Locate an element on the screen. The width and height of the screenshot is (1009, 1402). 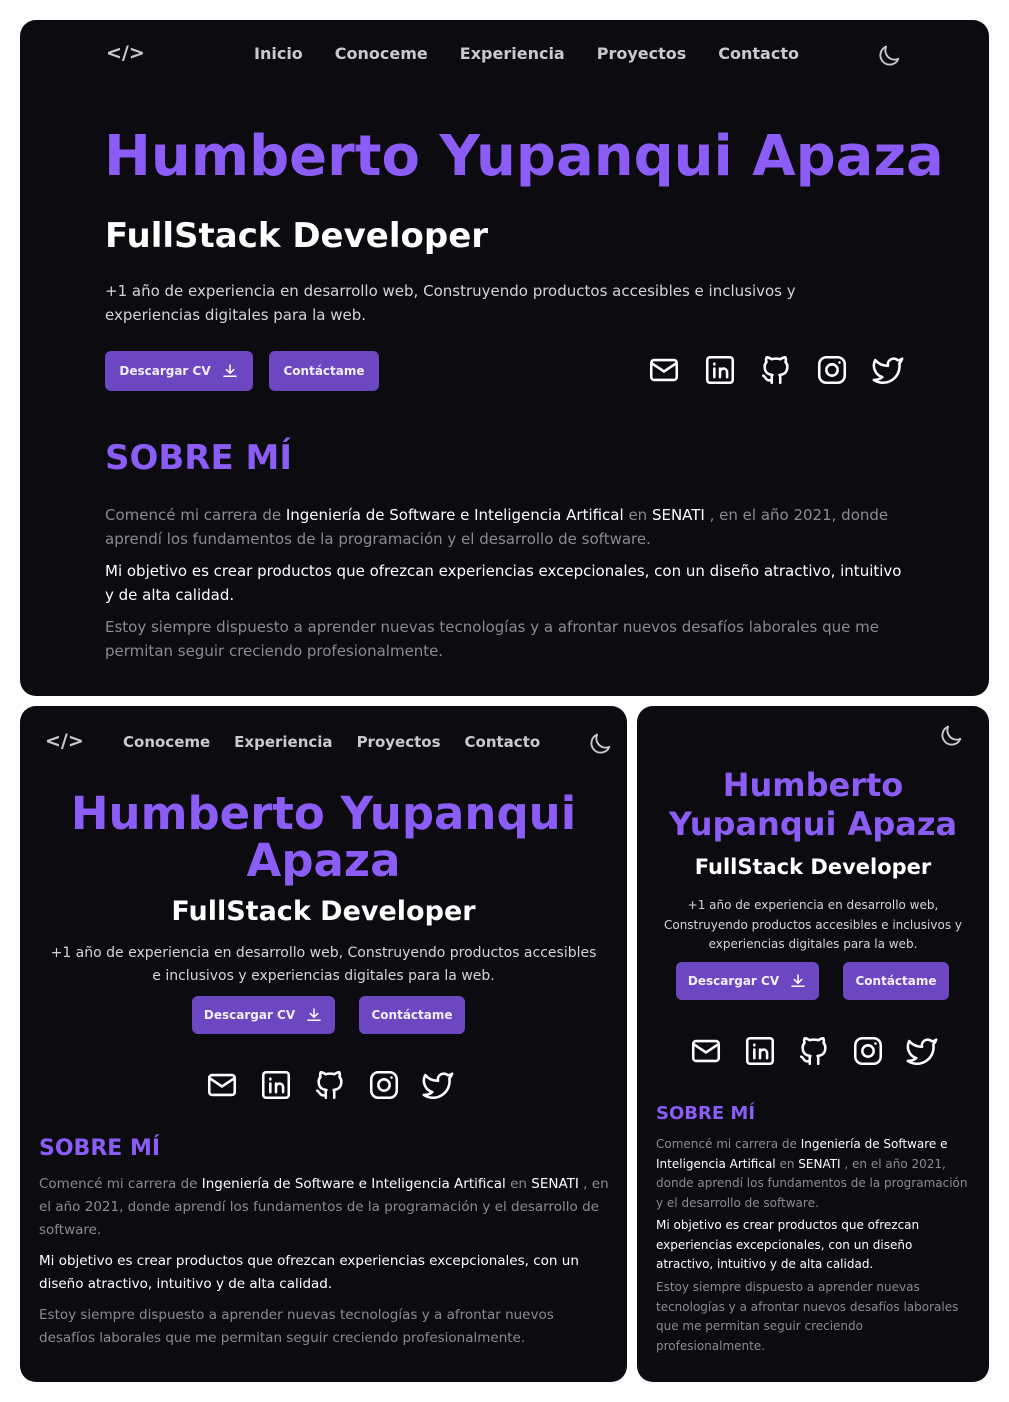
hero-name-line-2: Apaza is located at coordinates (323, 860).